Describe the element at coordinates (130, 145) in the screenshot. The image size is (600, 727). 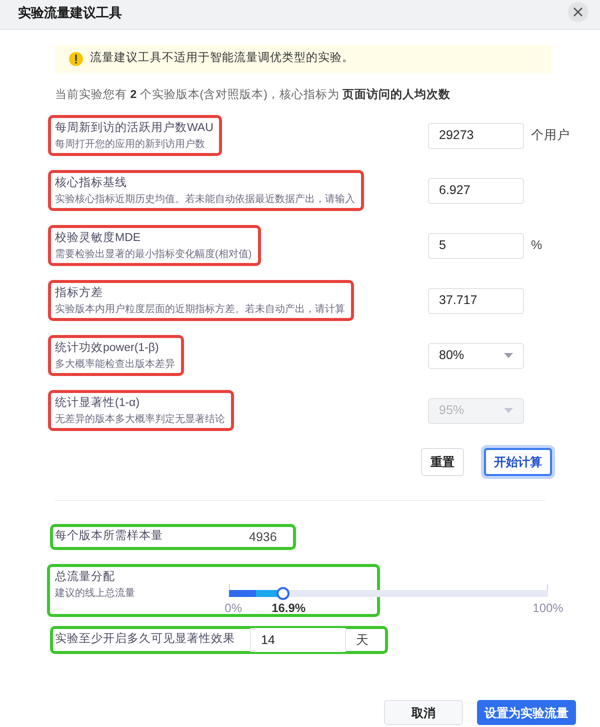
I see `field-hint: 每周打开您的应用的新到访用户数` at that location.